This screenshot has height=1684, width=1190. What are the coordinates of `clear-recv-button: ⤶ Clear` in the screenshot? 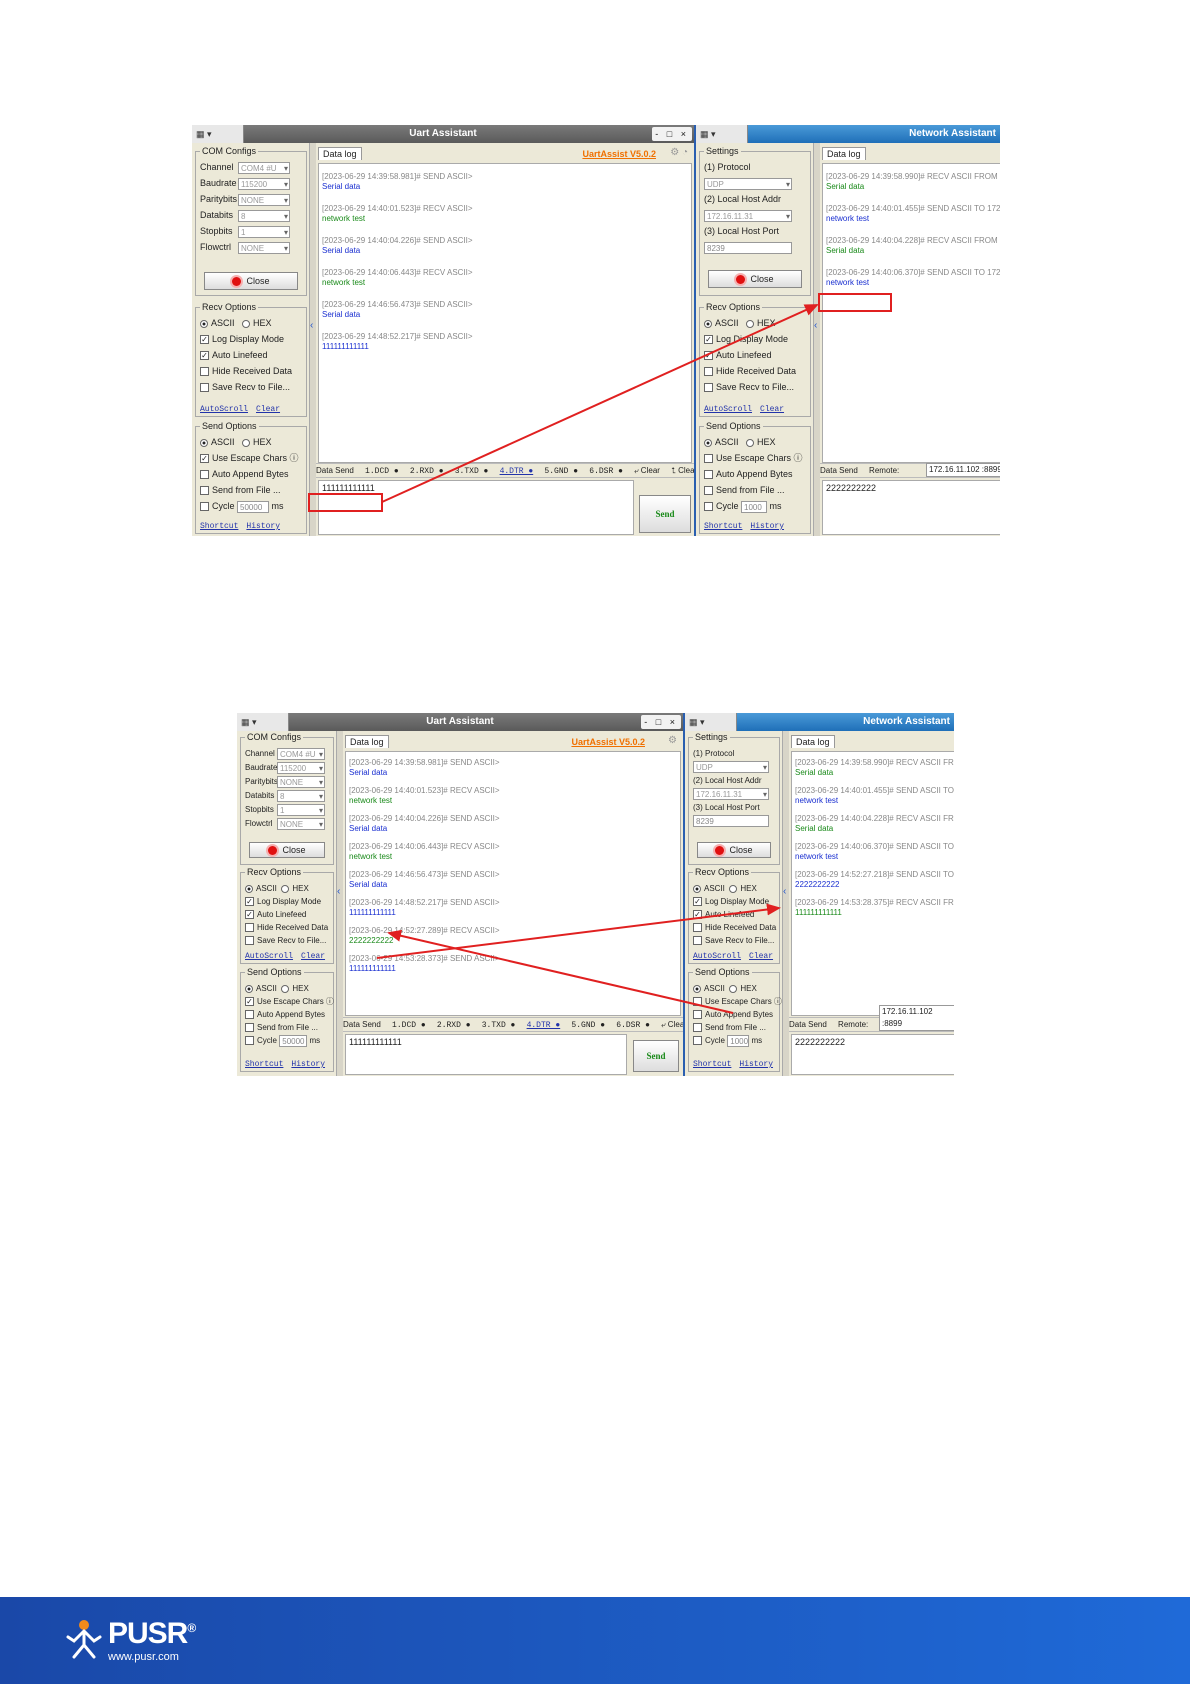 It's located at (647, 470).